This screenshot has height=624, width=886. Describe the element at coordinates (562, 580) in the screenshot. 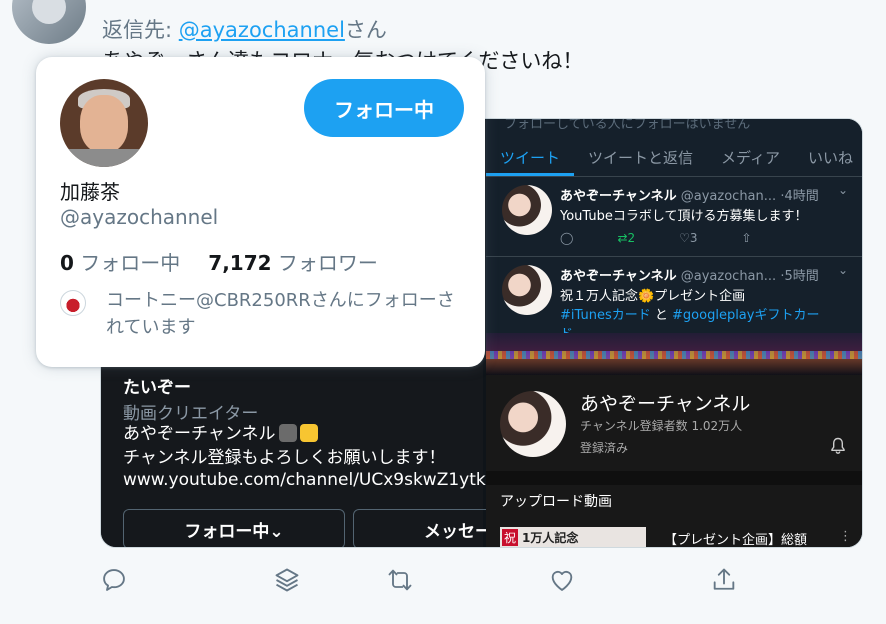

I see `like-icon` at that location.